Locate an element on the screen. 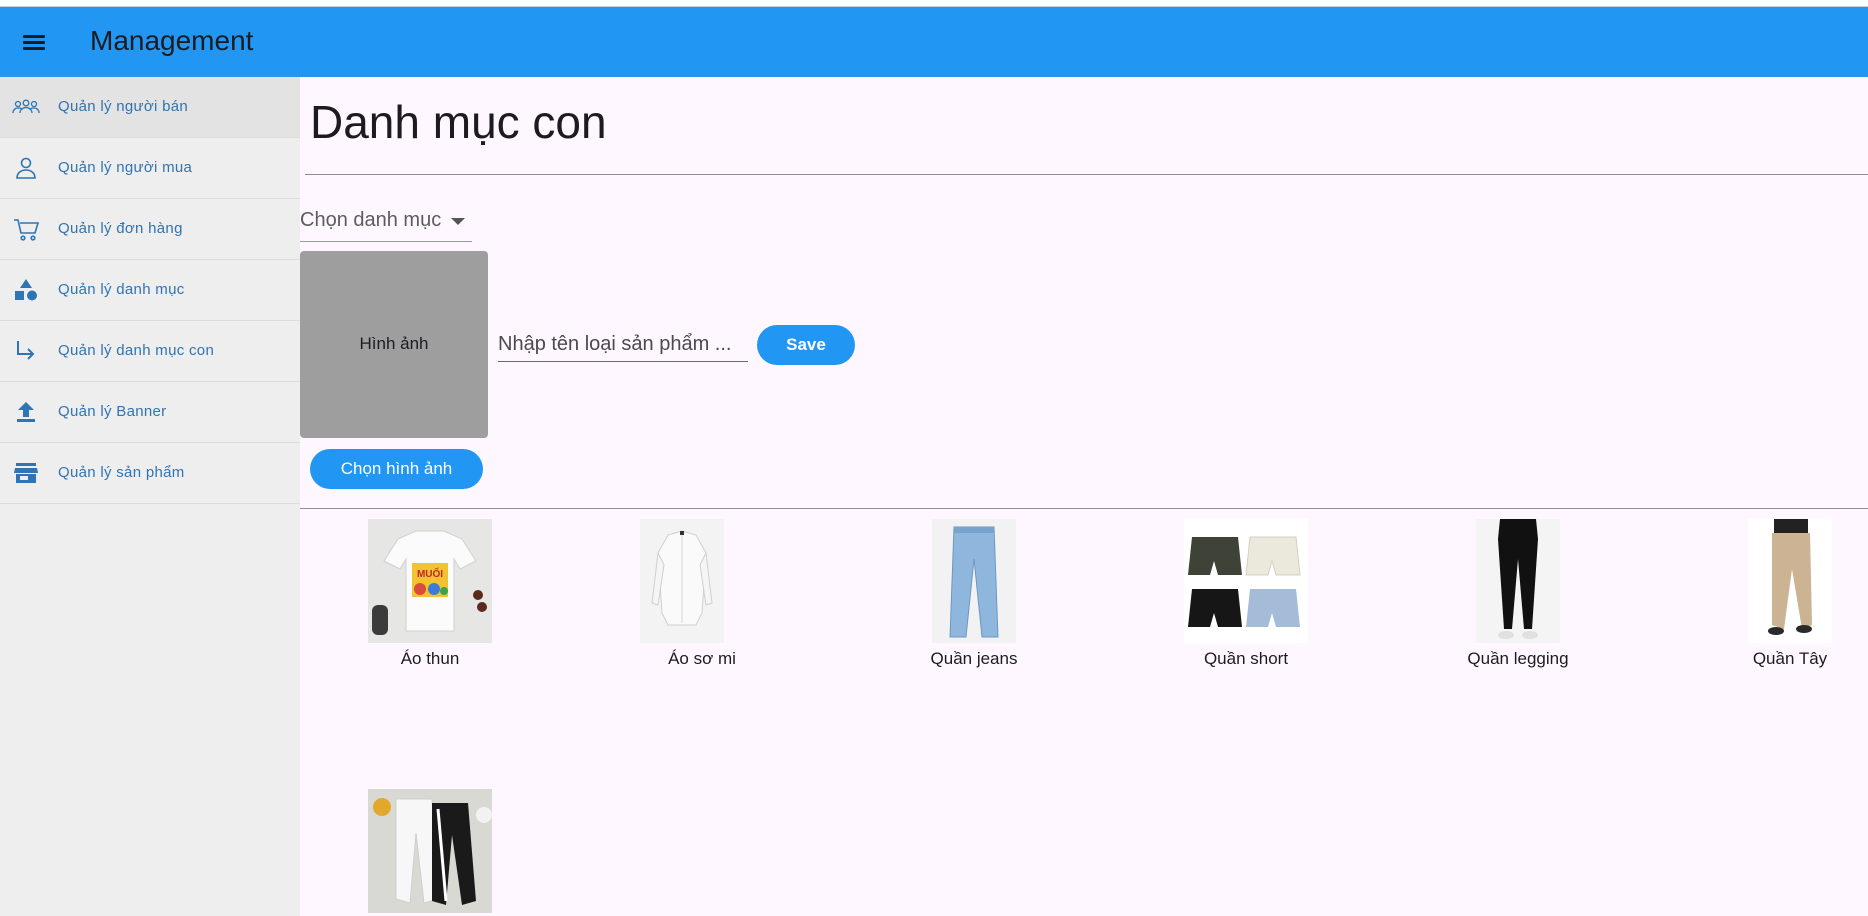 This screenshot has height=916, width=1868. image-preview-box: Hình ảnh is located at coordinates (394, 344).